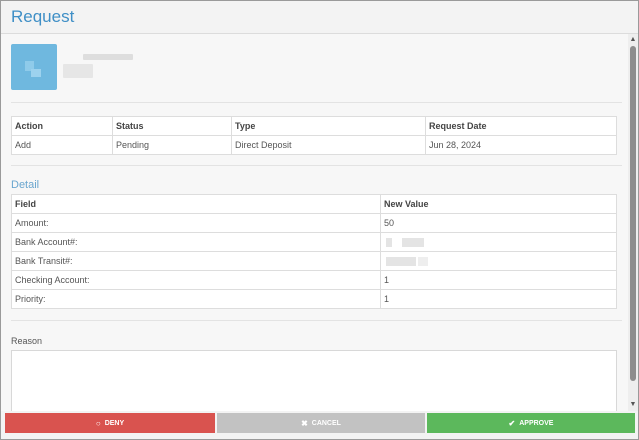 Image resolution: width=639 pixels, height=440 pixels. Describe the element at coordinates (314, 380) in the screenshot. I see `reason-textarea` at that location.